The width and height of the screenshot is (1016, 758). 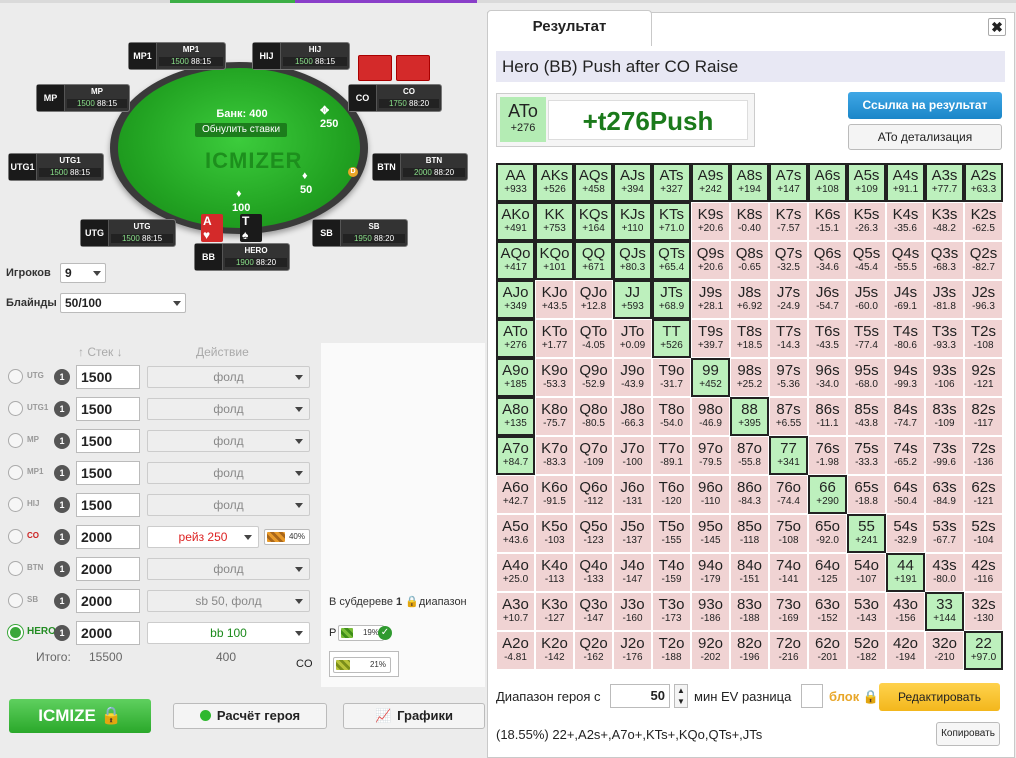 I want to click on range-cell: 42o -194, so click(x=905, y=650).